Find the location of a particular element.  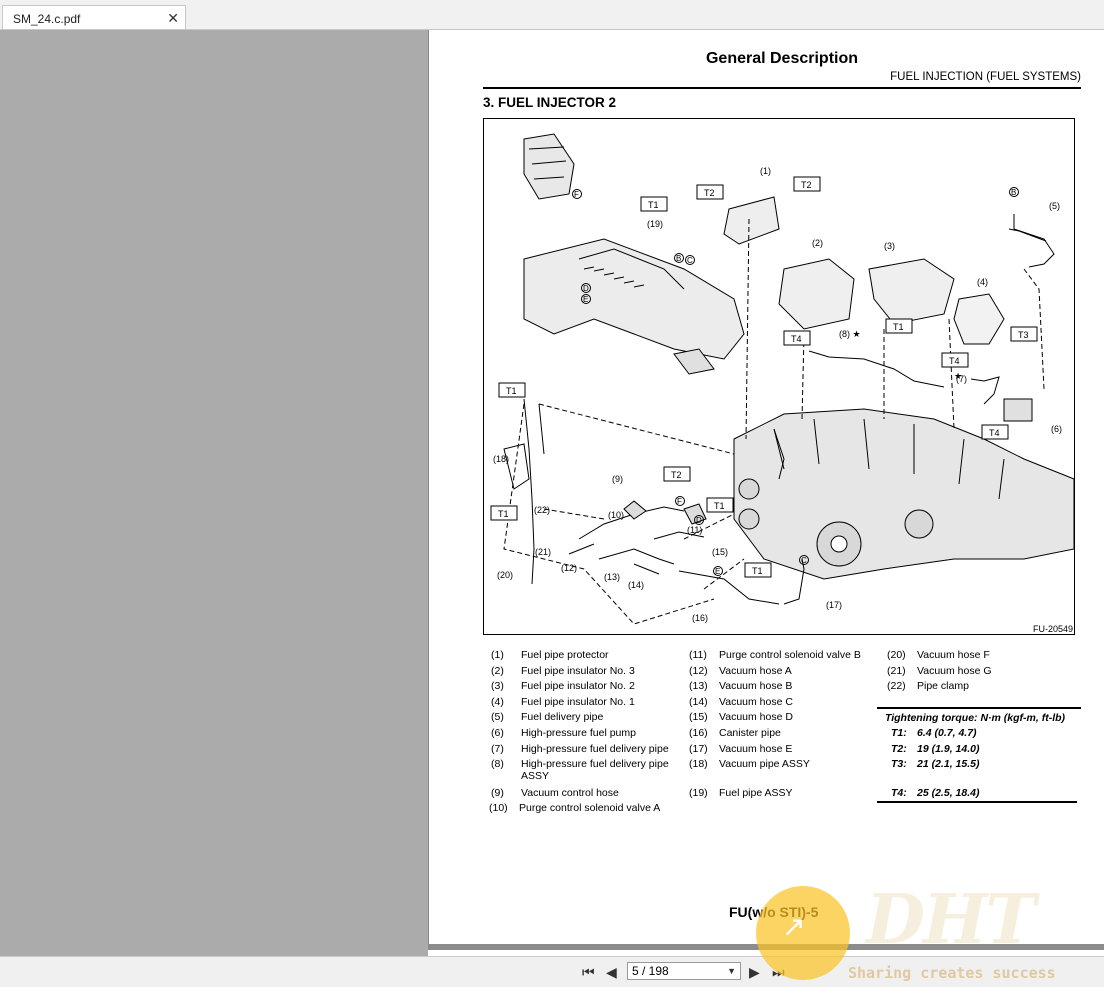

watermark-glyph-icon: ↗ is located at coordinates (794, 926).